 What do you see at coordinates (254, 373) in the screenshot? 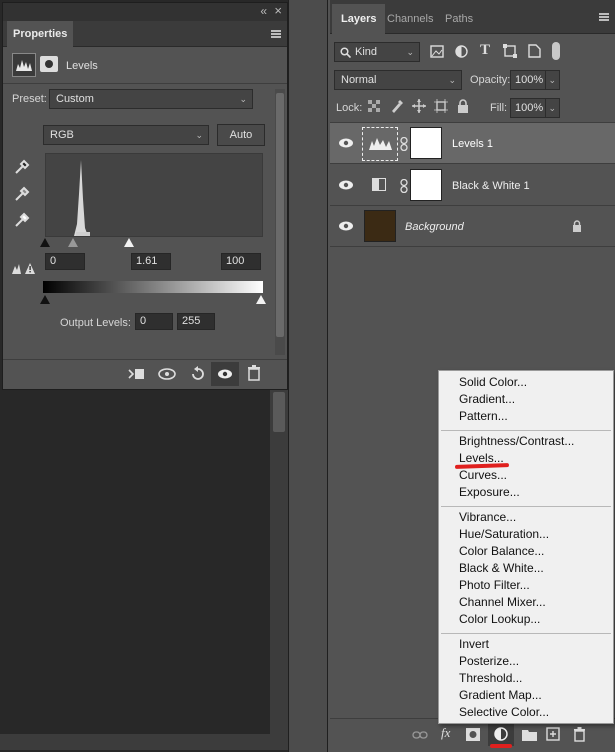
I see `delete-icon` at bounding box center [254, 373].